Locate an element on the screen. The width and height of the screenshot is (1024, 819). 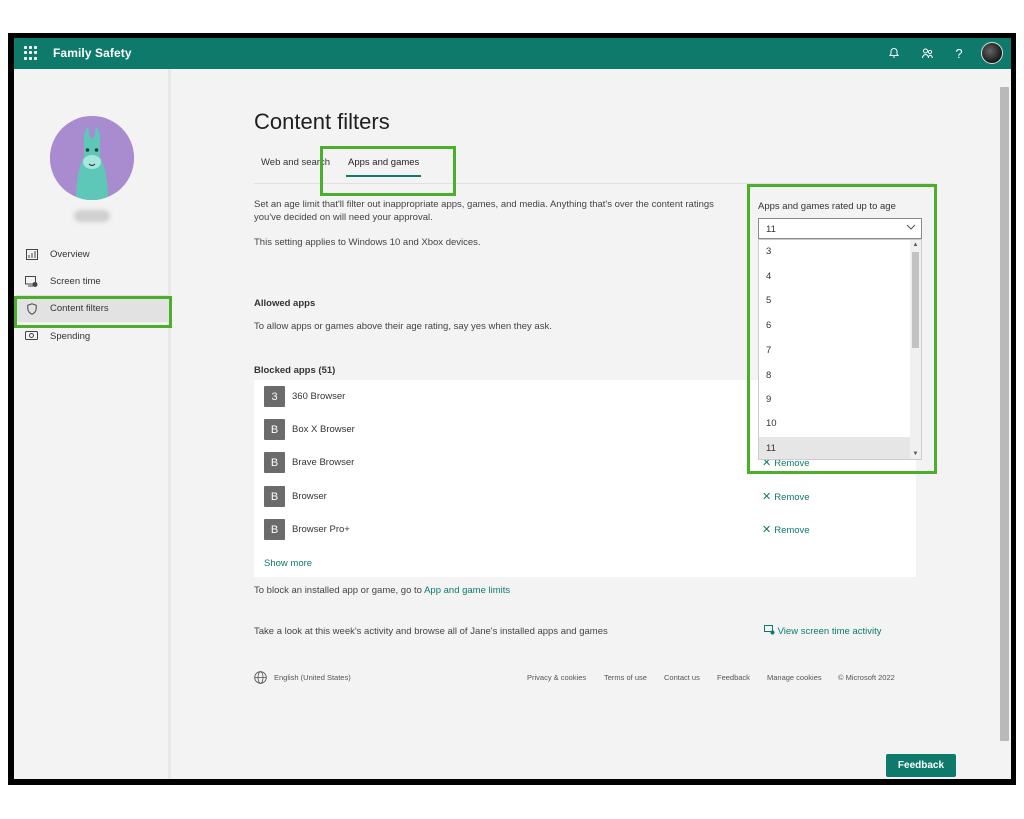
app-name: Browser Pro+ is located at coordinates (321, 529).